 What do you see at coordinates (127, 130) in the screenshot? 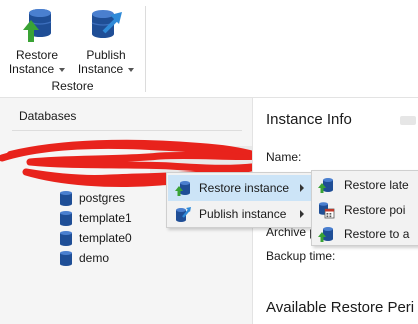
I see `panel-divider` at bounding box center [127, 130].